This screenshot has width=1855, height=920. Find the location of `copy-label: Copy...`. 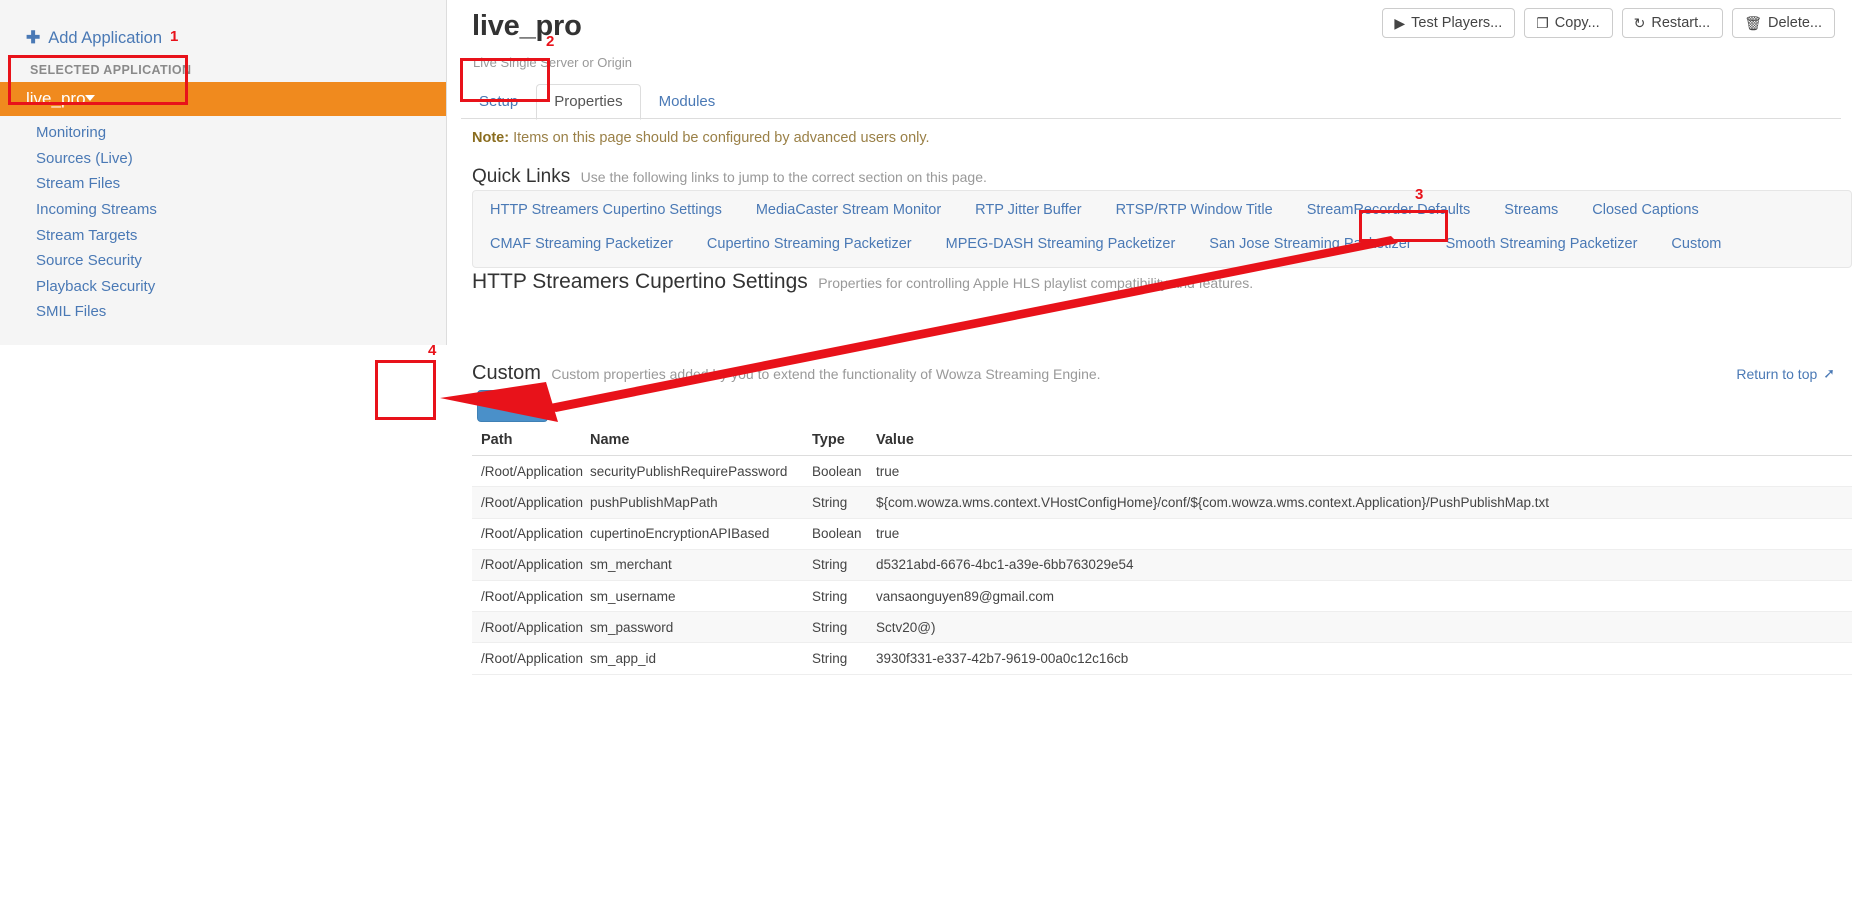

copy-label: Copy... is located at coordinates (1577, 23).